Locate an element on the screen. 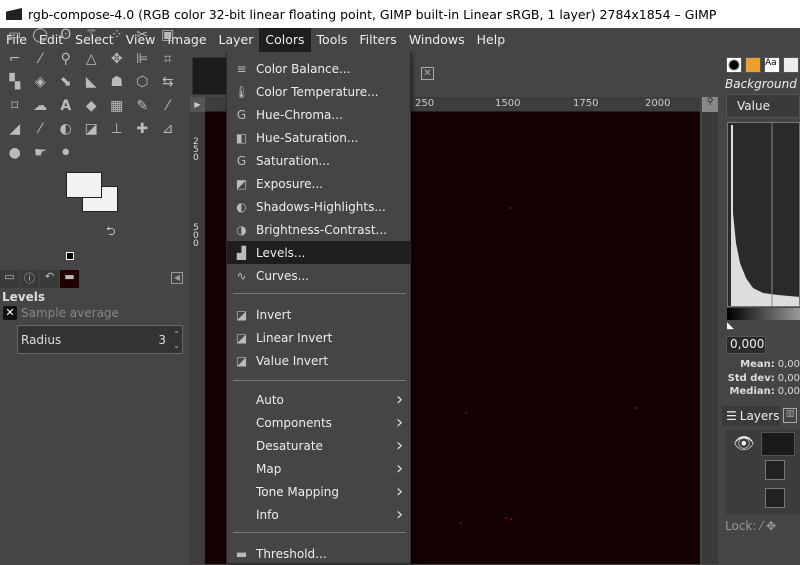  bucket-fill-icon: ◆ is located at coordinates (92, 107).